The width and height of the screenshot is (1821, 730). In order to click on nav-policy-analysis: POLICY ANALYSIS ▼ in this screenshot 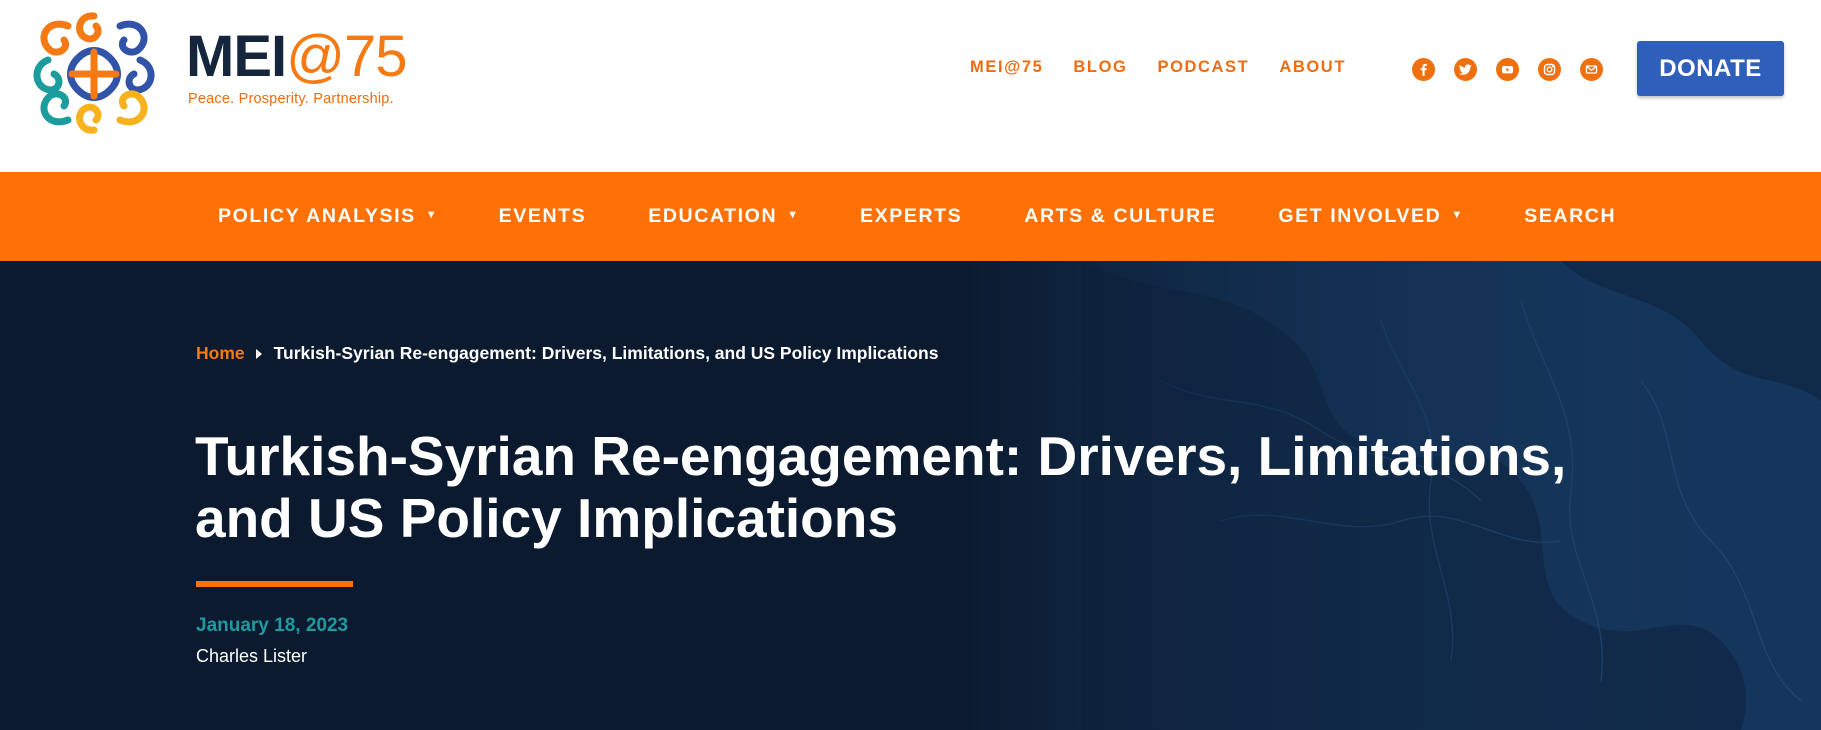, I will do `click(327, 216)`.